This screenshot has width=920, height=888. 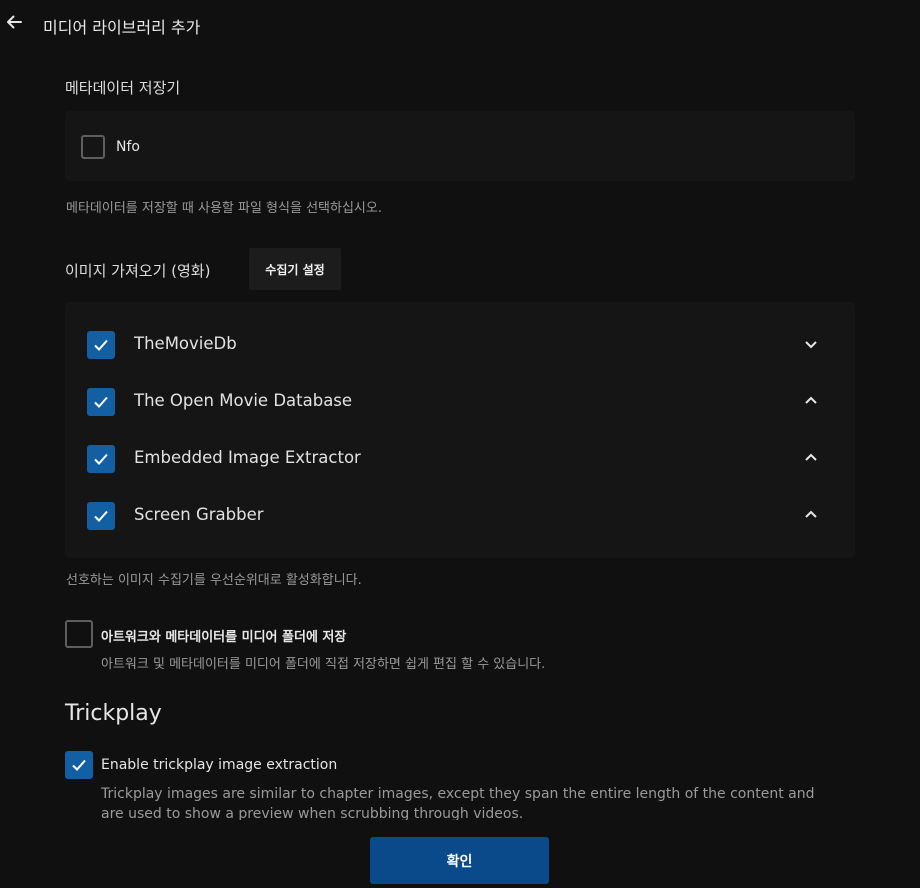 I want to click on fetcher-label-screen-grabber: Screen Grabber, so click(x=199, y=514).